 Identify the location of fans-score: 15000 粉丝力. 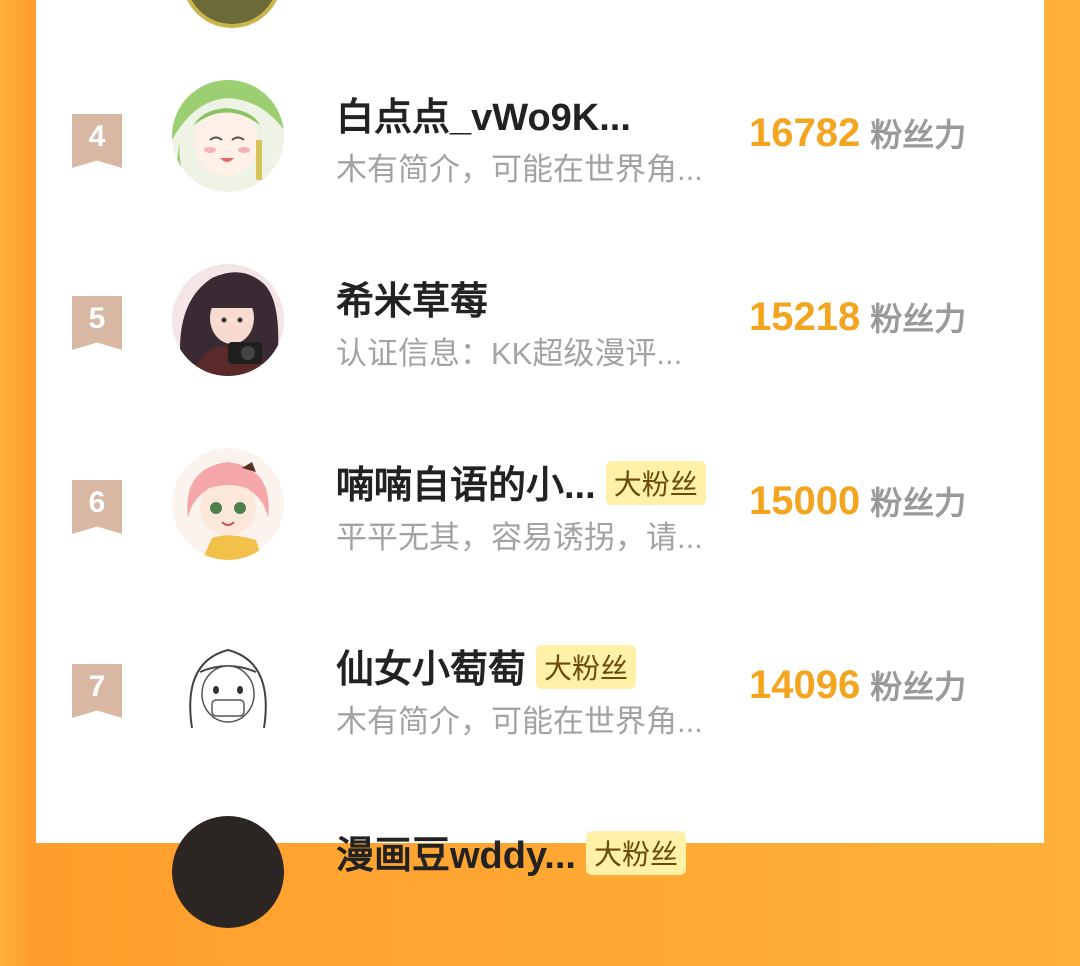
(857, 501).